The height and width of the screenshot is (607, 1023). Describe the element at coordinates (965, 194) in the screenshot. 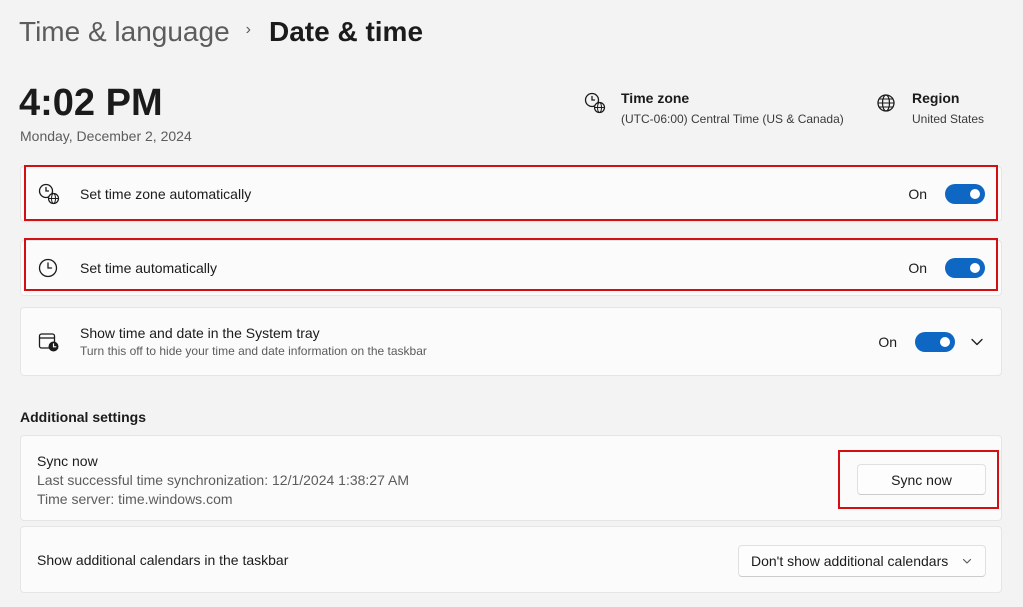

I see `set-time-zone-automatically-toggle` at that location.